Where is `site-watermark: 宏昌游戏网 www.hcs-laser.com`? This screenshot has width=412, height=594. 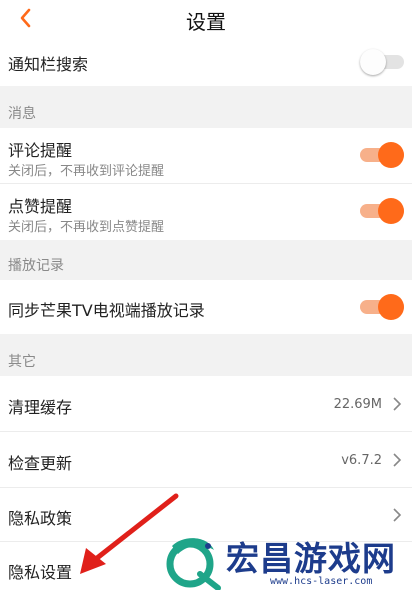 site-watermark: 宏昌游戏网 www.hcs-laser.com is located at coordinates (286, 561).